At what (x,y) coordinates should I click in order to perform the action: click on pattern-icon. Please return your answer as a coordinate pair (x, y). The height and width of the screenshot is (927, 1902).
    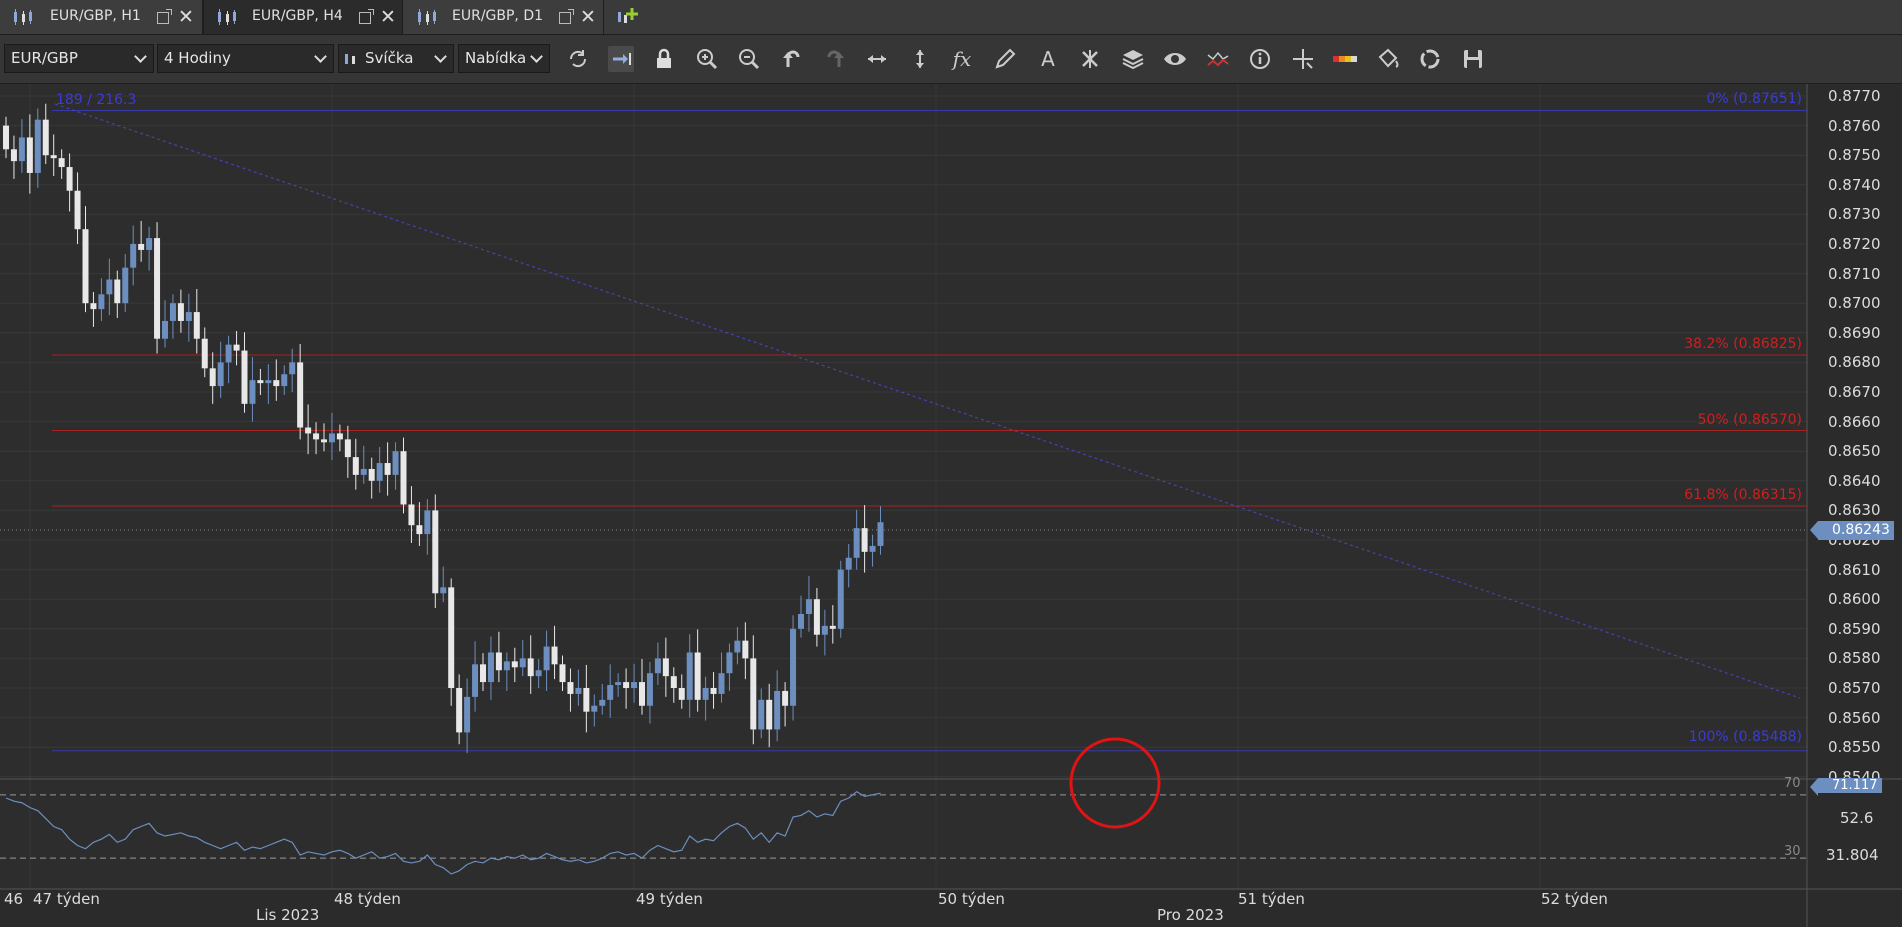
    Looking at the image, I should click on (1218, 59).